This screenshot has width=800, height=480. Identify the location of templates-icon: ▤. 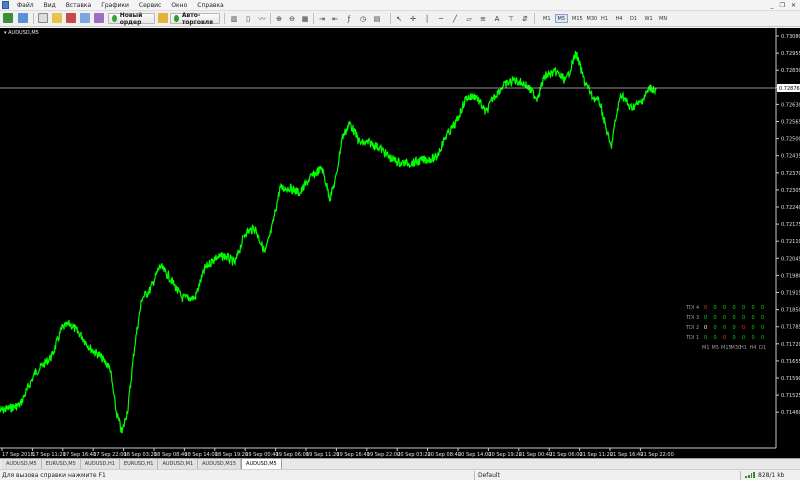
(377, 18).